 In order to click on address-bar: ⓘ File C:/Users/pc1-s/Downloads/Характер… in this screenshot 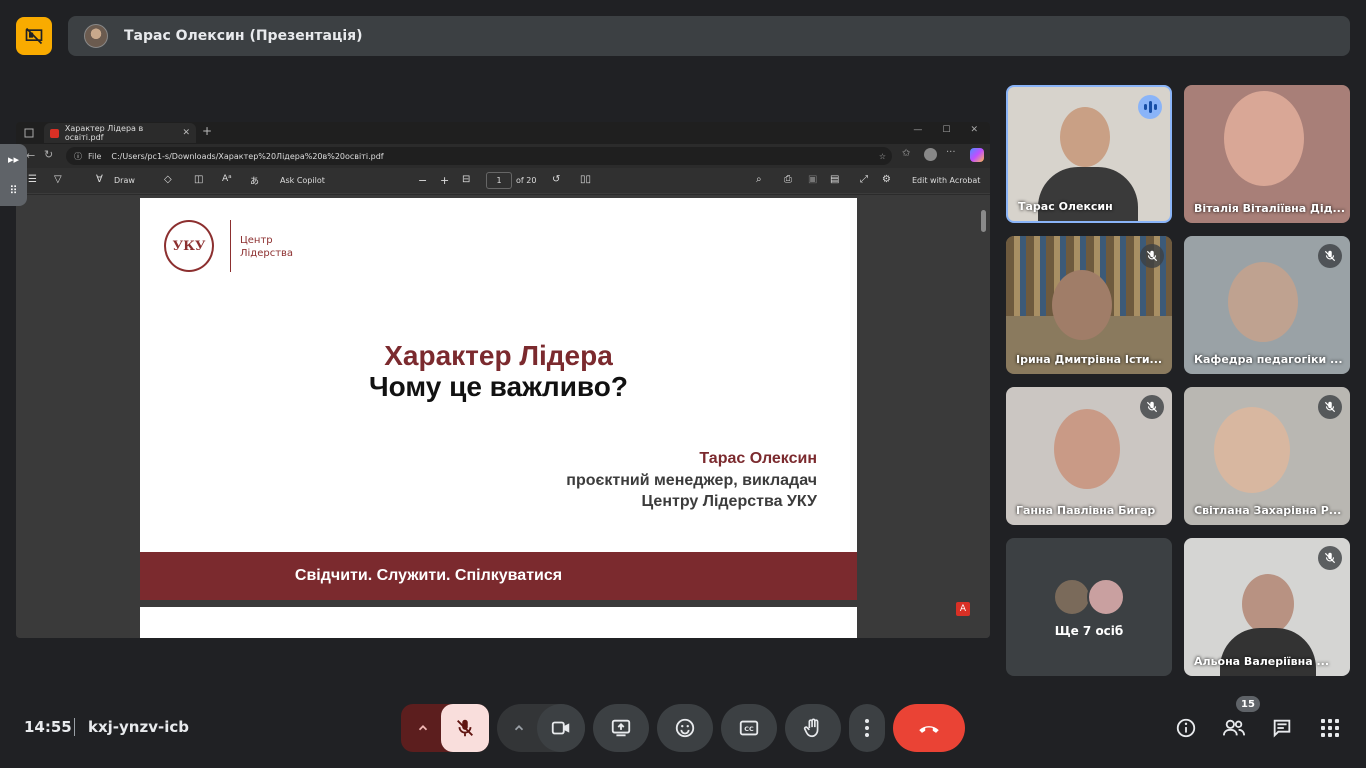, I will do `click(479, 156)`.